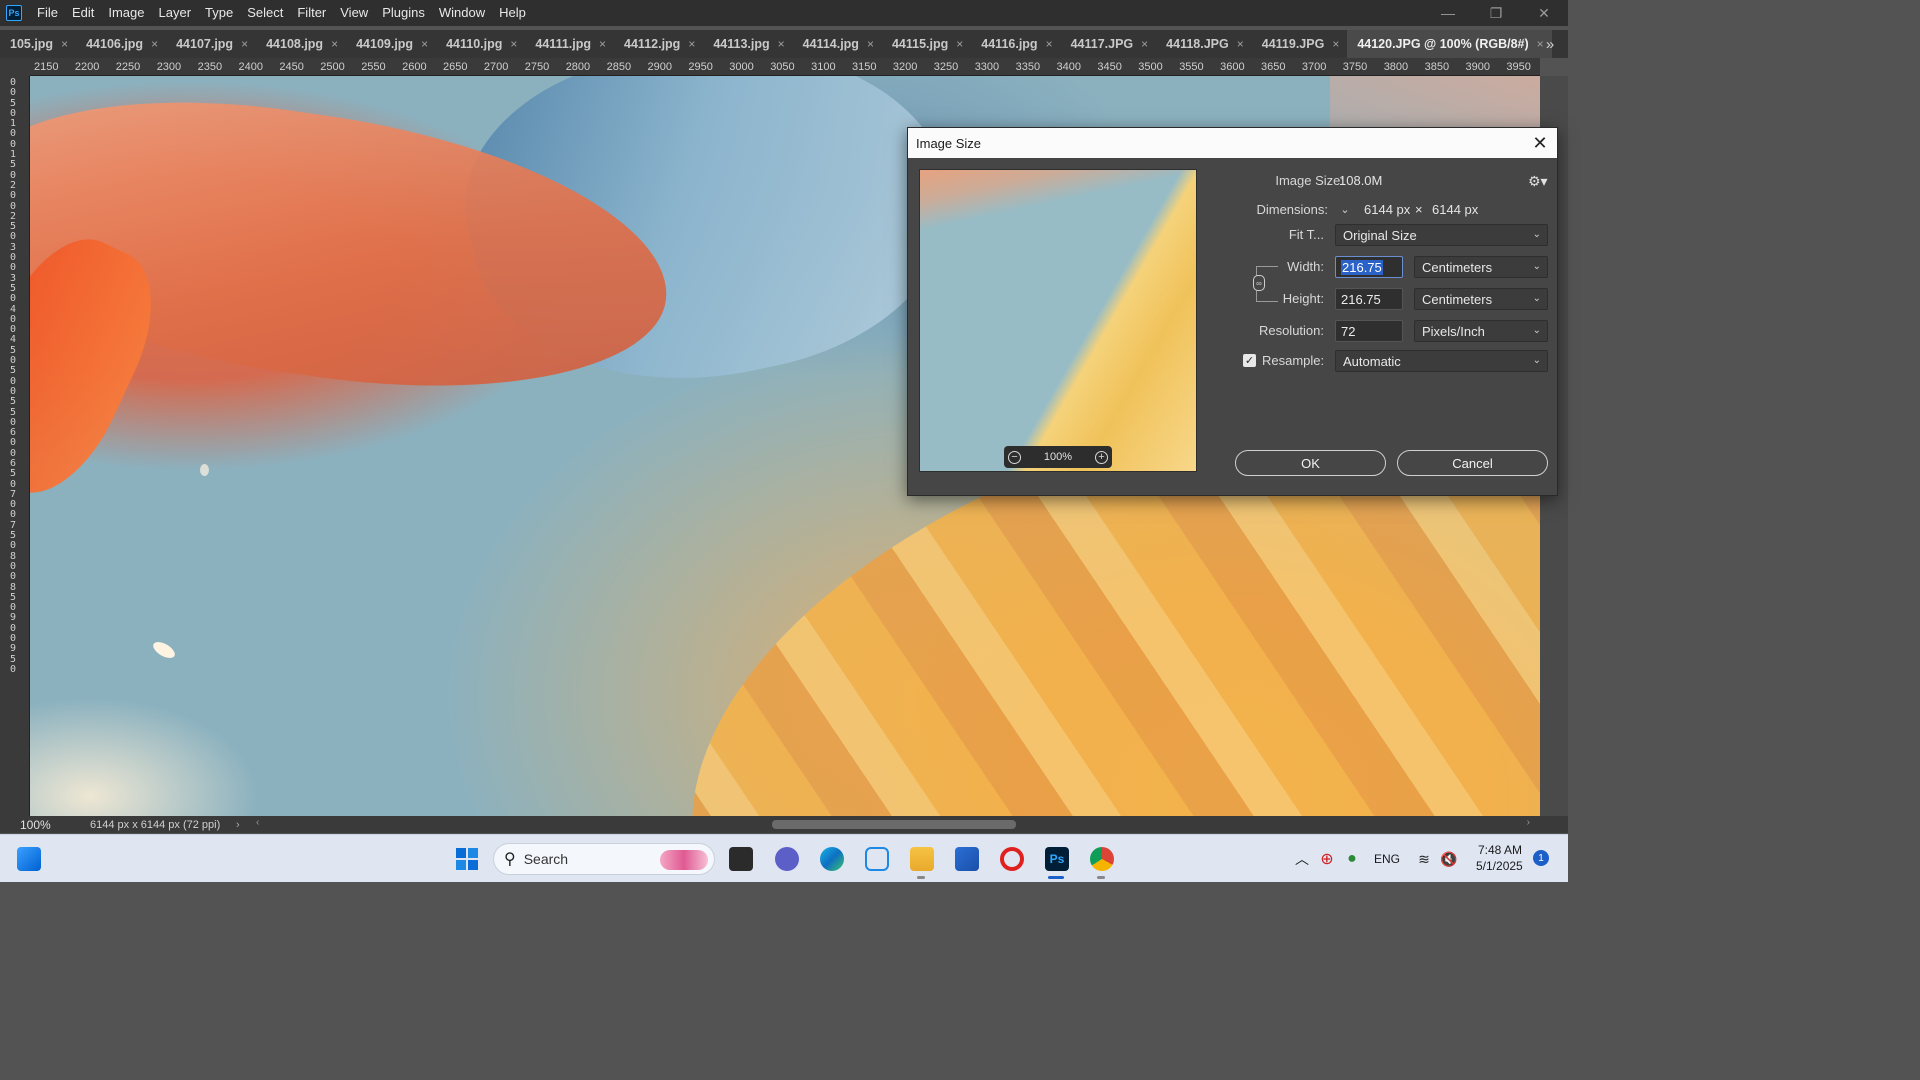 This screenshot has width=1920, height=1080. Describe the element at coordinates (1310, 463) in the screenshot. I see `ok-button: OK` at that location.